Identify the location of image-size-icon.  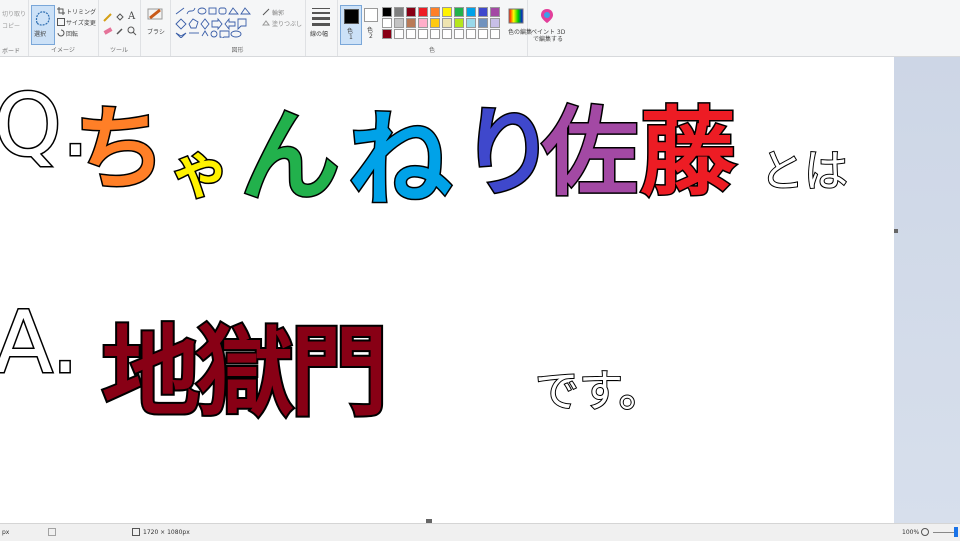
(136, 532).